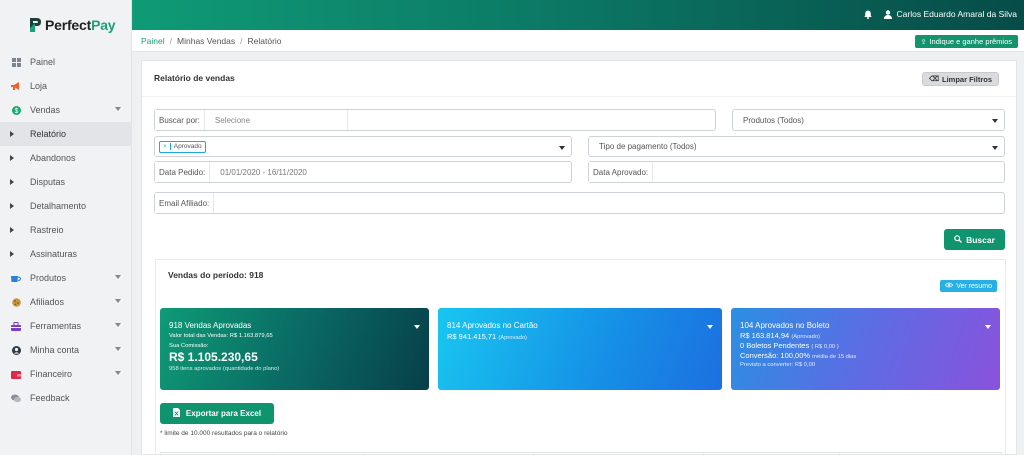  What do you see at coordinates (45, 110) in the screenshot?
I see `sidebar-item-label: Vendas` at bounding box center [45, 110].